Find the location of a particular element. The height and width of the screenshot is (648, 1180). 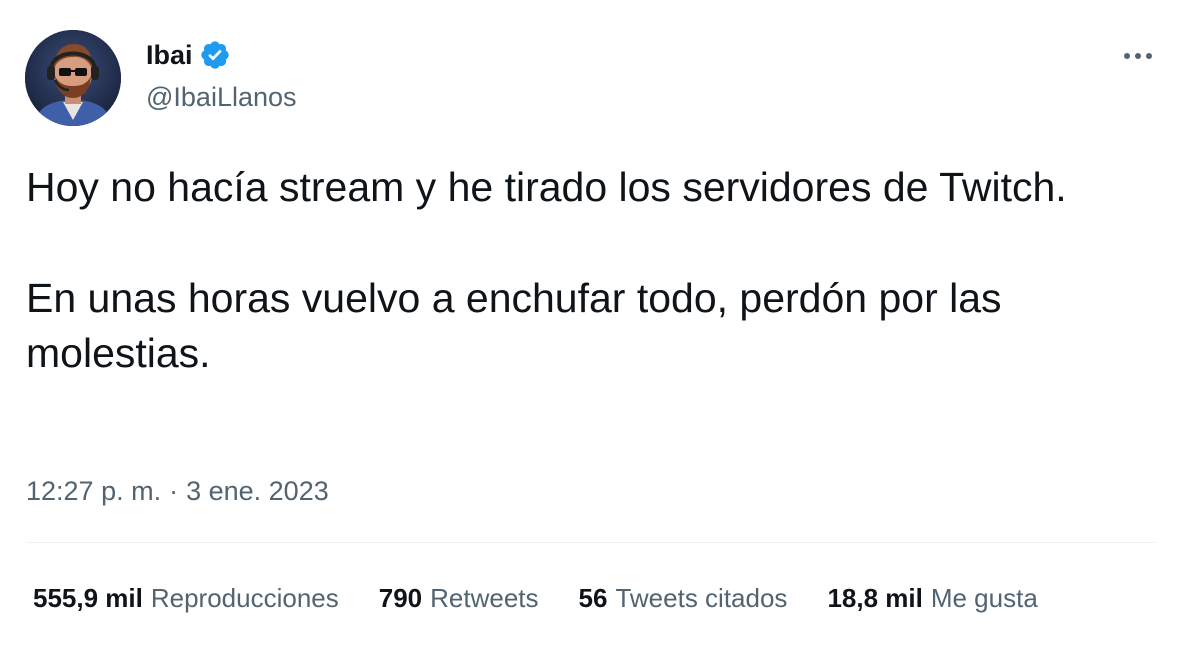

tweet-time: 12:27 p. m. is located at coordinates (93, 491).